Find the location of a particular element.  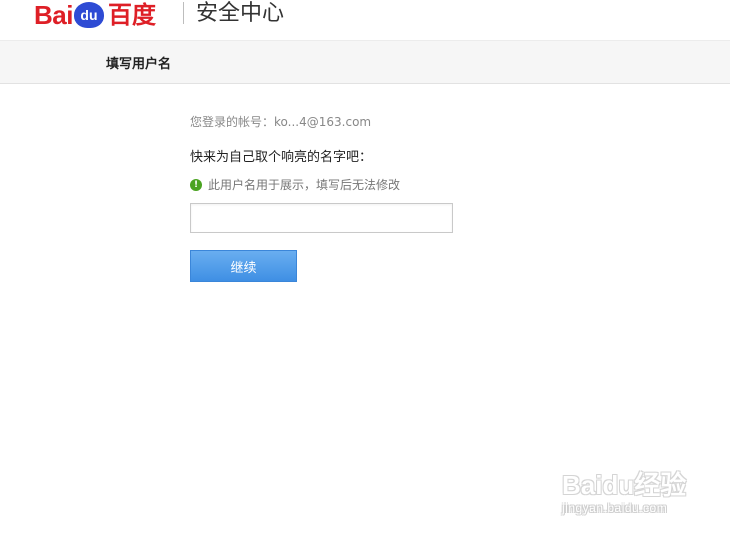

account-label: 您登录的帐号： is located at coordinates (232, 122).